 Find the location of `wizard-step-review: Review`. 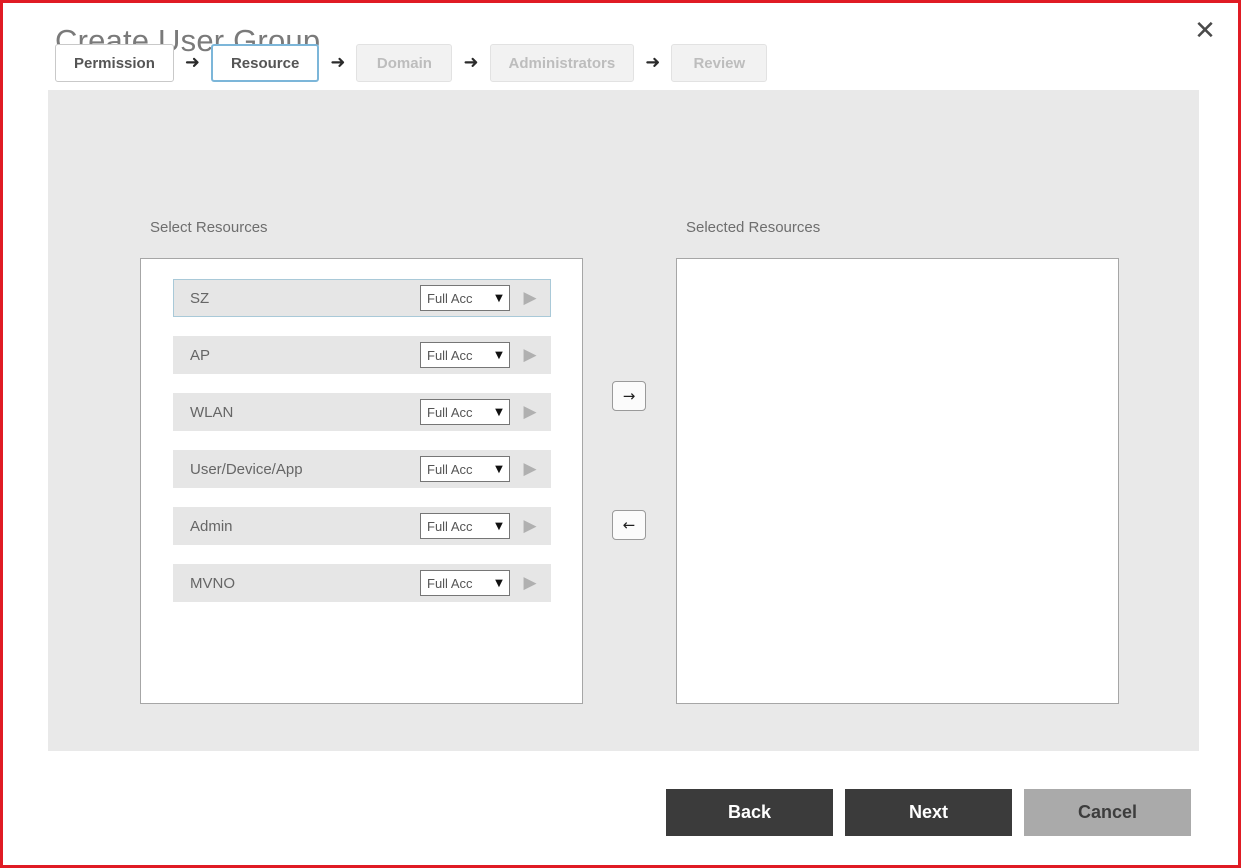

wizard-step-review: Review is located at coordinates (719, 63).